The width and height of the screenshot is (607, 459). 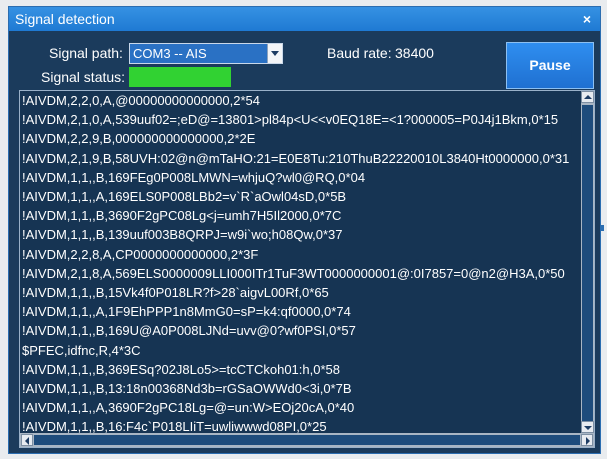 I want to click on pause-button: Pause, so click(x=550, y=65).